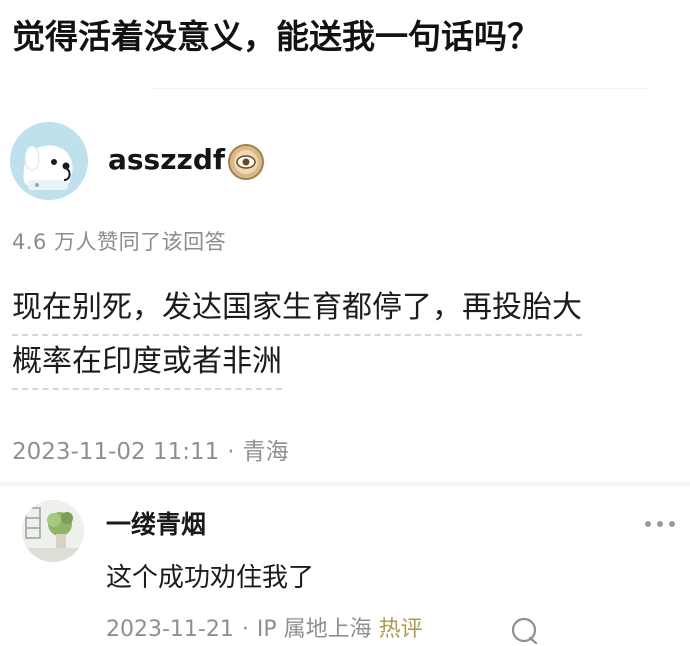  I want to click on answer-author-row: asszzdf, so click(210, 161).